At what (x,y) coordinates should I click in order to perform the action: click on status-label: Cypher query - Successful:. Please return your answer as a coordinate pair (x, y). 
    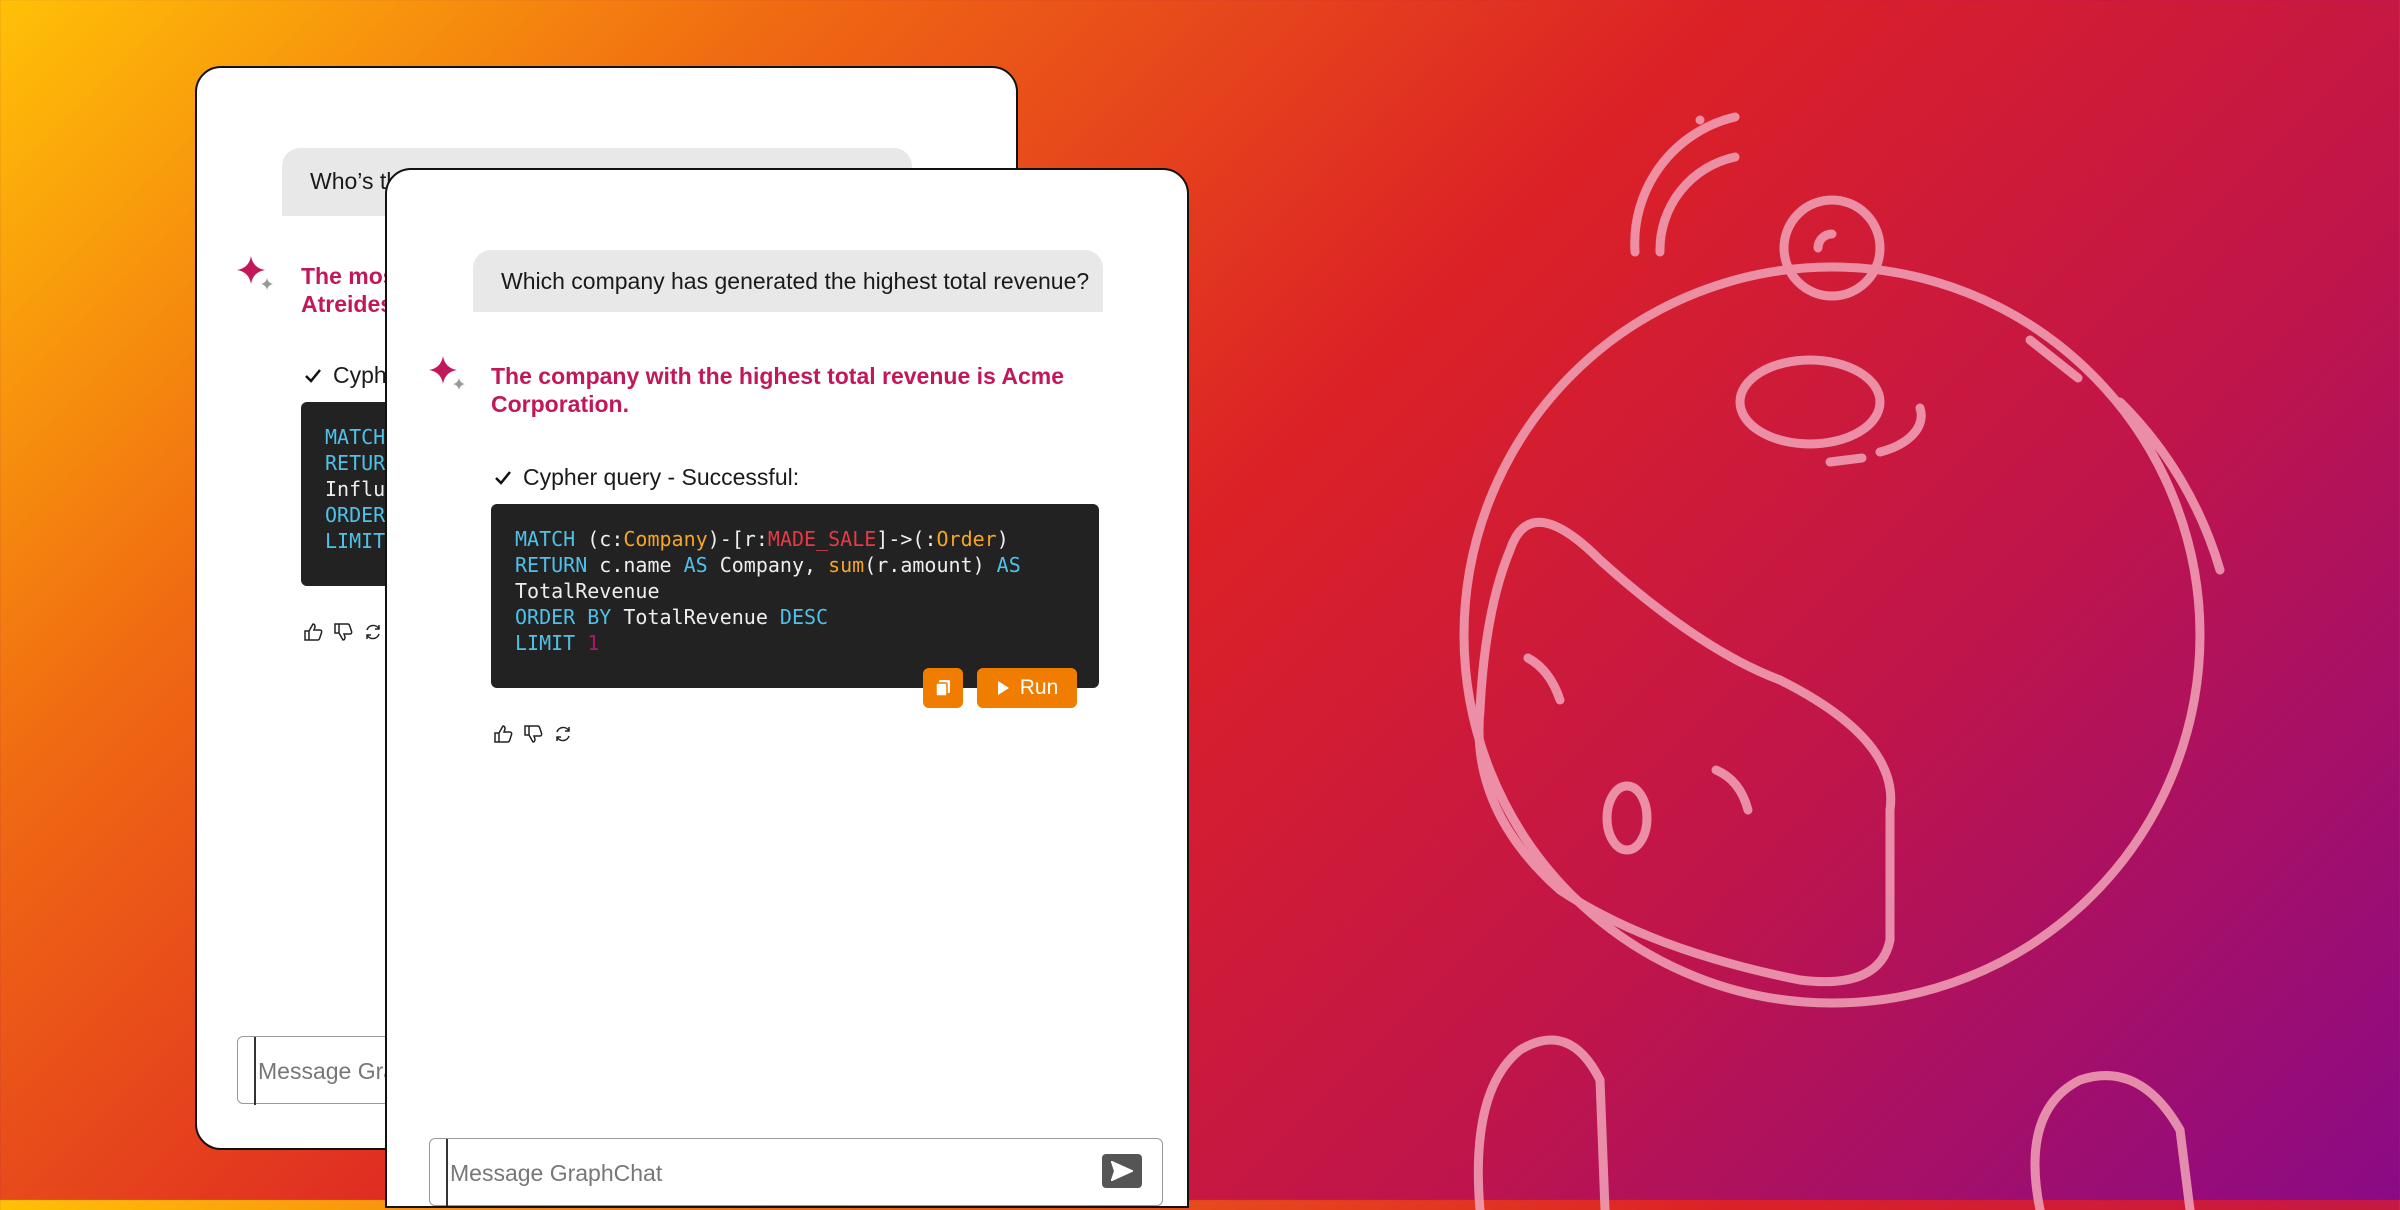
    Looking at the image, I should click on (661, 477).